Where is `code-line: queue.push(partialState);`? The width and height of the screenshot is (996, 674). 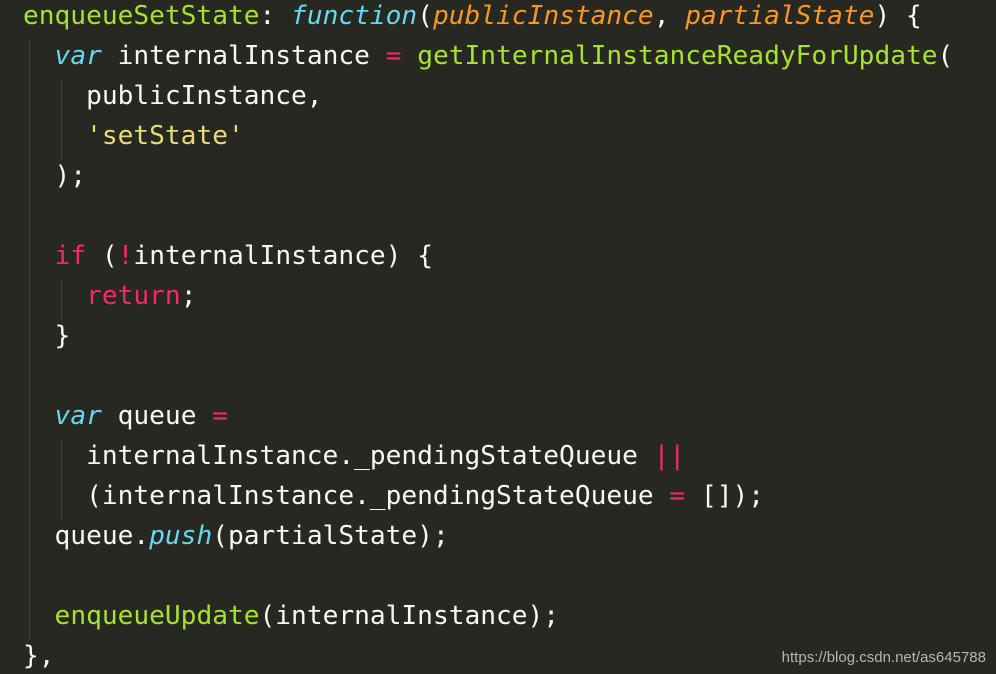 code-line: queue.push(partialState); is located at coordinates (236, 536).